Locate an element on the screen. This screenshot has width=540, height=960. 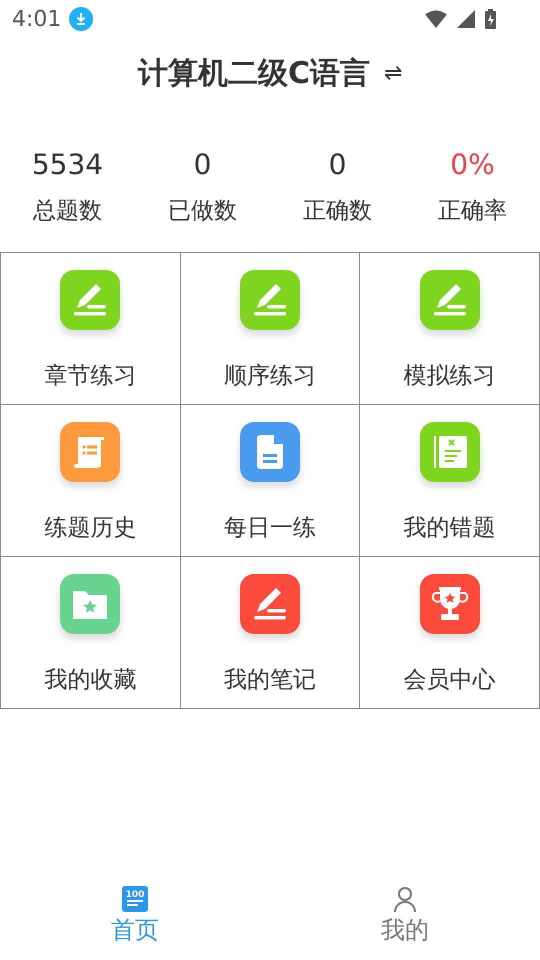
menu-tile: 每日一练 is located at coordinates (270, 481).